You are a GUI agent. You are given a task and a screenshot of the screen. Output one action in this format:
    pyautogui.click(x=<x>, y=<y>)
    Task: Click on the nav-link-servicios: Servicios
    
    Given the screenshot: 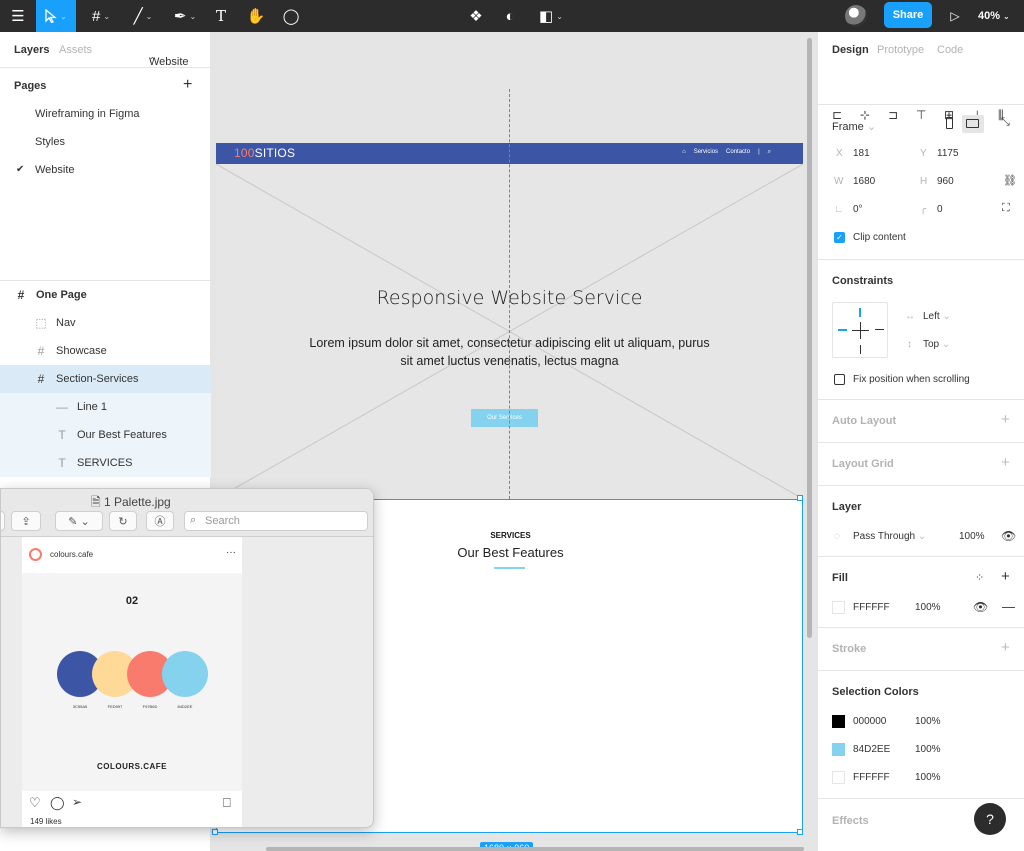 What is the action you would take?
    pyautogui.click(x=706, y=152)
    